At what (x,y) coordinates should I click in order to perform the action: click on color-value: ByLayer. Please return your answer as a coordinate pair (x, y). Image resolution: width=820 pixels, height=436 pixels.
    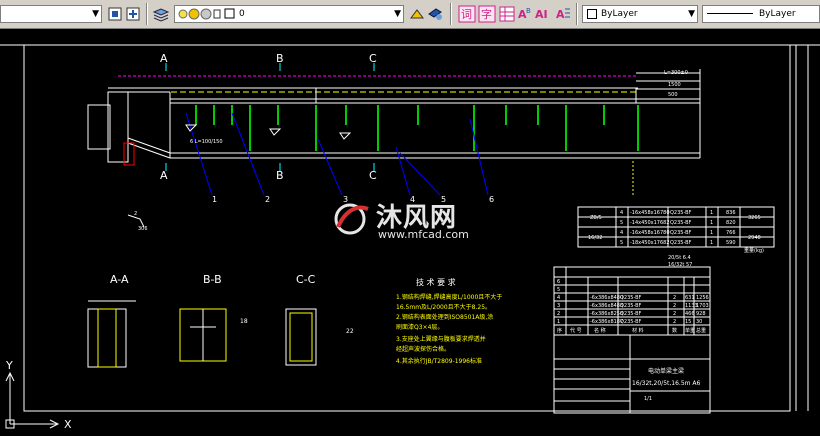
    Looking at the image, I should click on (619, 14).